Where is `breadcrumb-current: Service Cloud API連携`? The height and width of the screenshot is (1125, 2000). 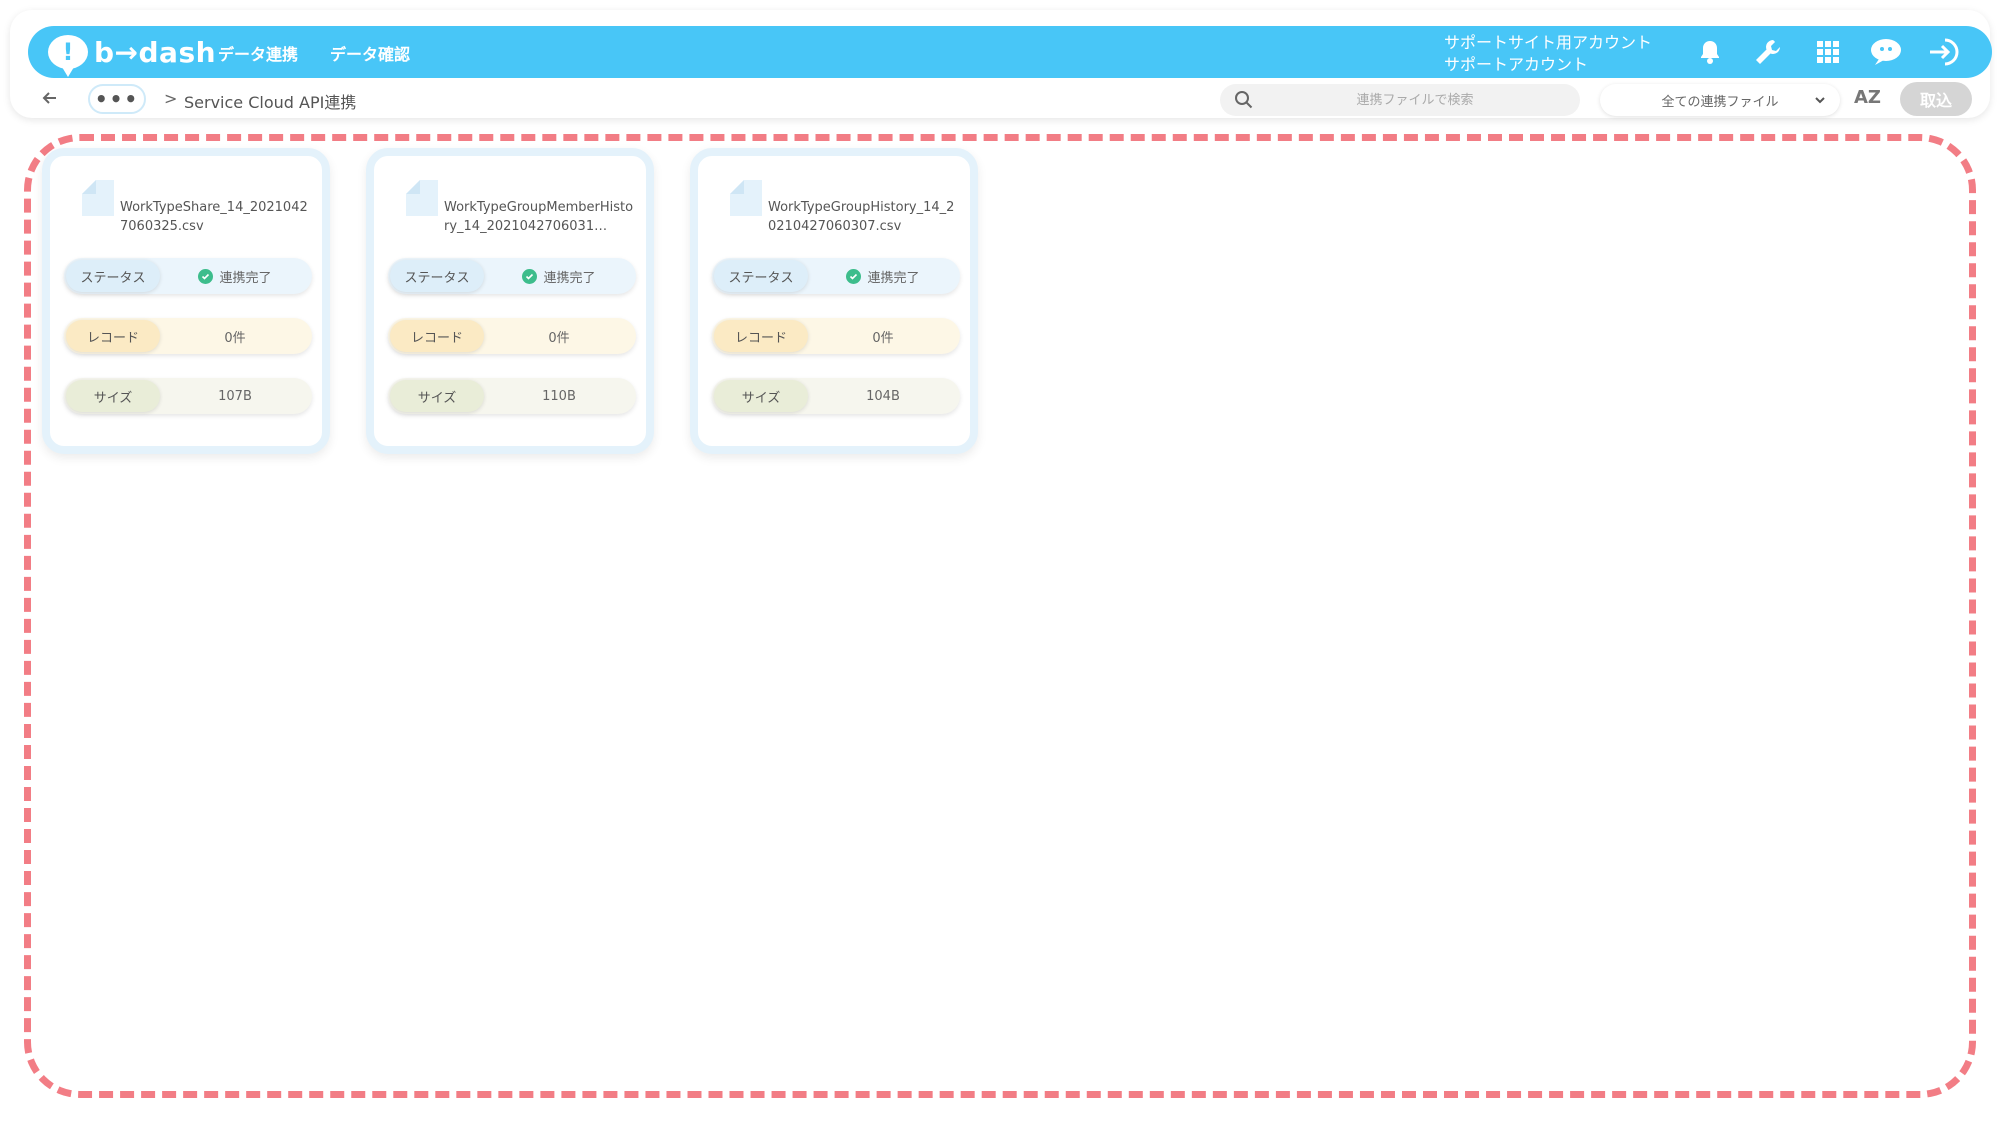 breadcrumb-current: Service Cloud API連携 is located at coordinates (270, 102).